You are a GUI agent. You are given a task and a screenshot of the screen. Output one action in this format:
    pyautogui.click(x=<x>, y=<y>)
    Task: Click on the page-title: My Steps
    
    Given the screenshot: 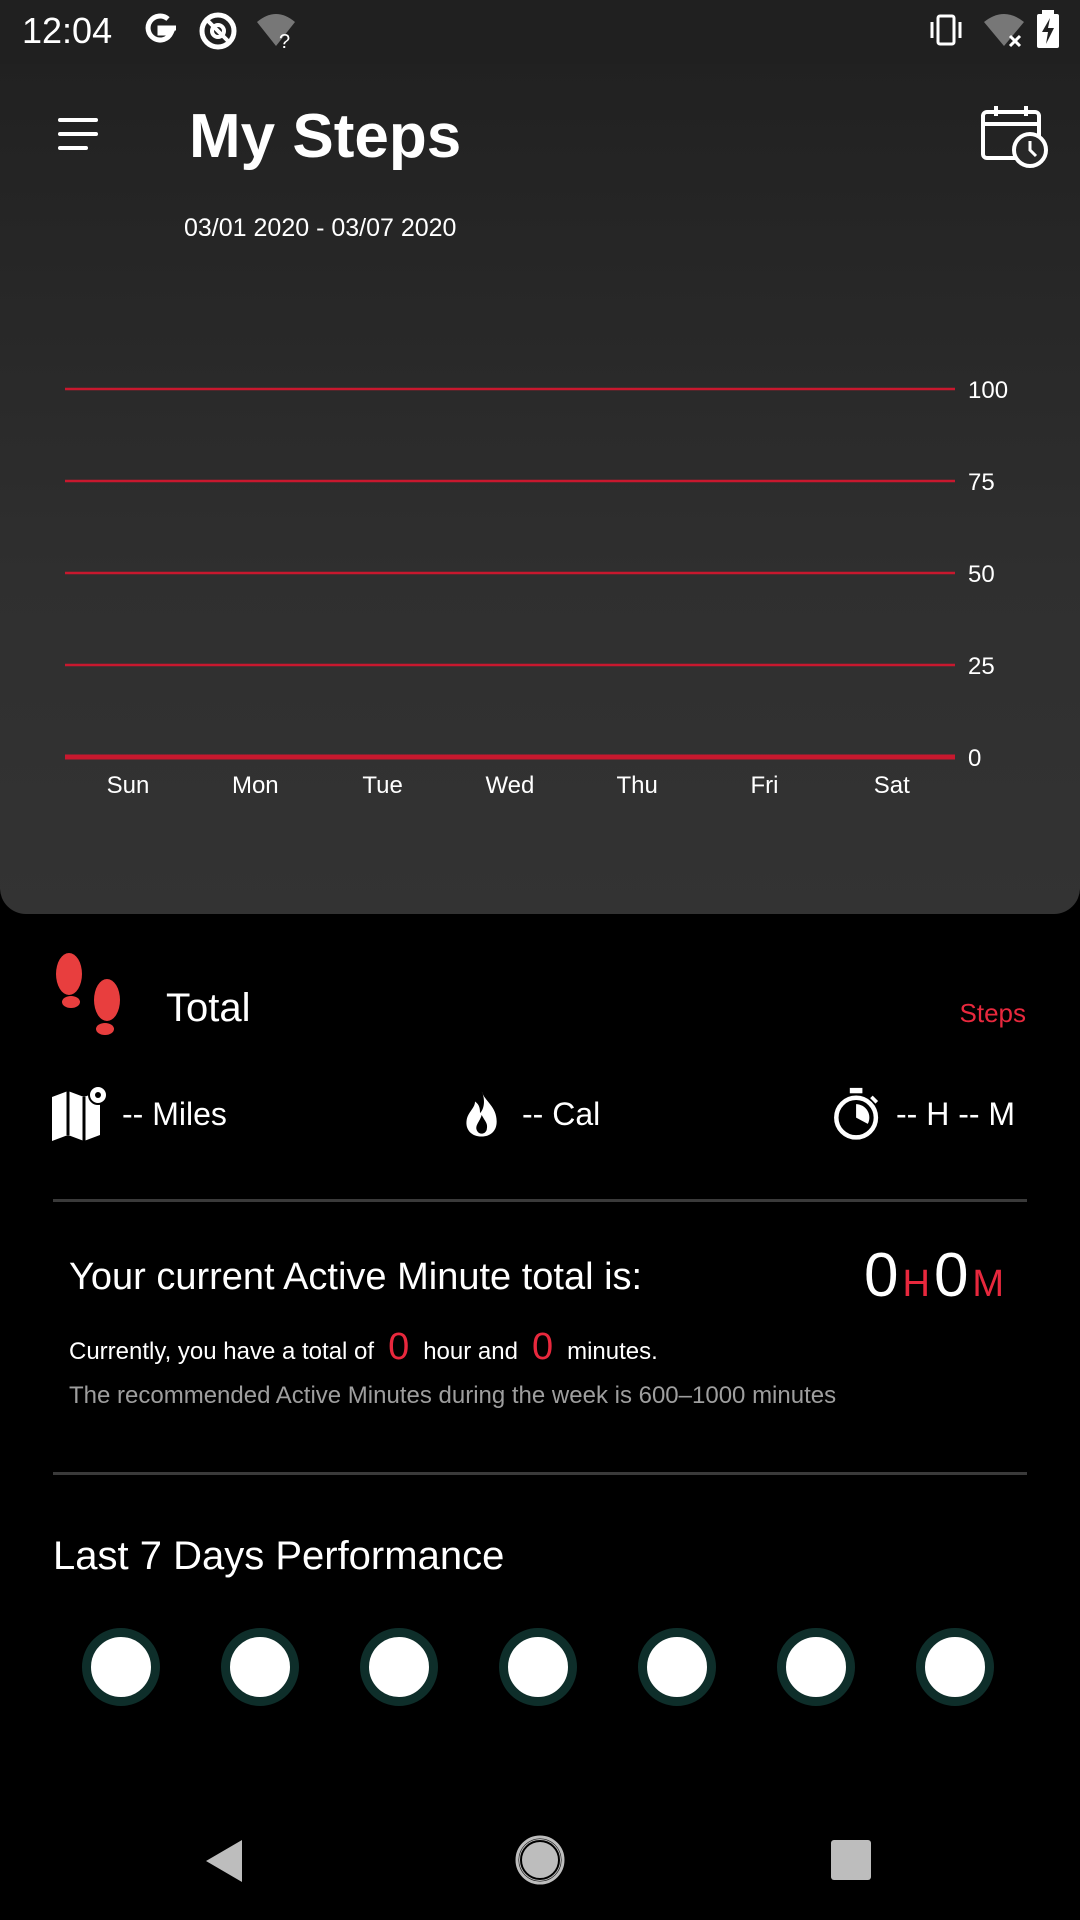 What is the action you would take?
    pyautogui.click(x=325, y=136)
    